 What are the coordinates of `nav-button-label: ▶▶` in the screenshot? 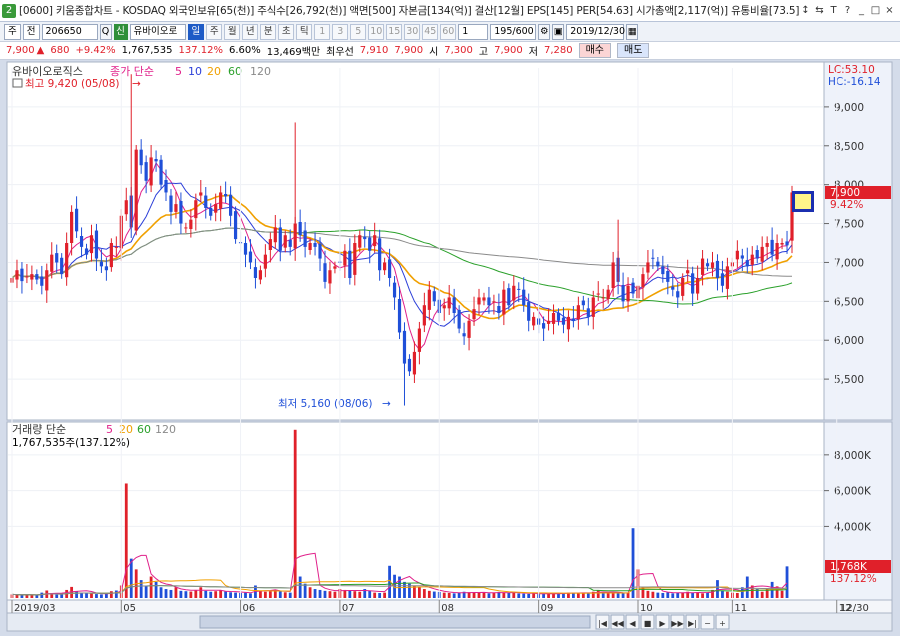 It's located at (677, 623).